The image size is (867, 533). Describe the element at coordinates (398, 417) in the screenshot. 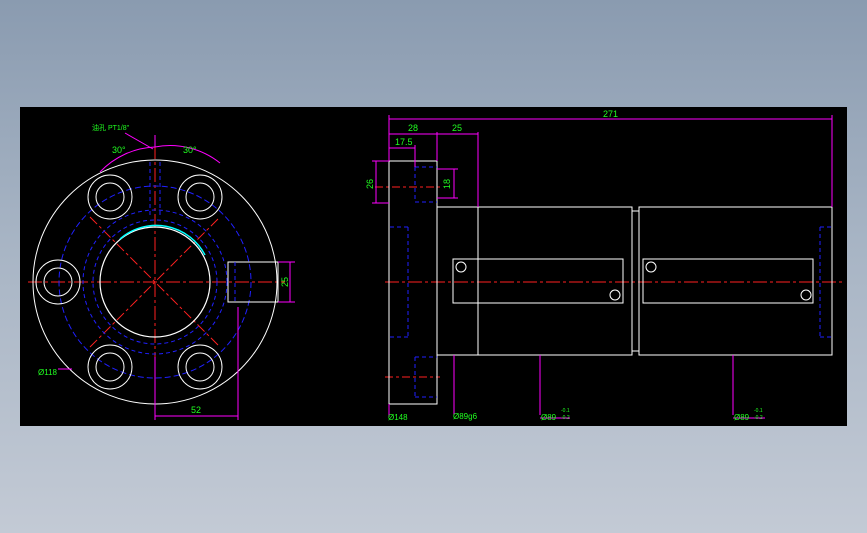

I see `flange-od-label: Ø148` at that location.